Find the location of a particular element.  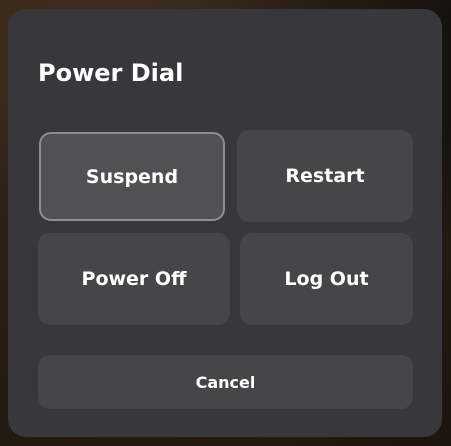

log-out-button-label: Log Out is located at coordinates (326, 279).